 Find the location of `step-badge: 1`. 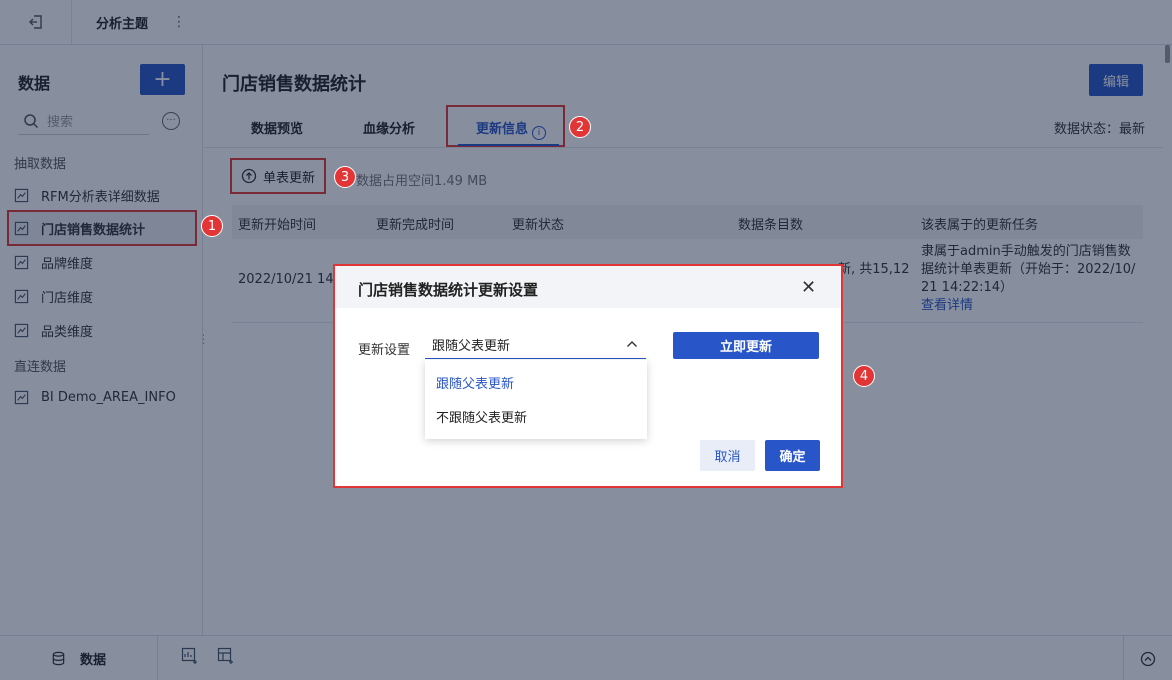

step-badge: 1 is located at coordinates (212, 226).